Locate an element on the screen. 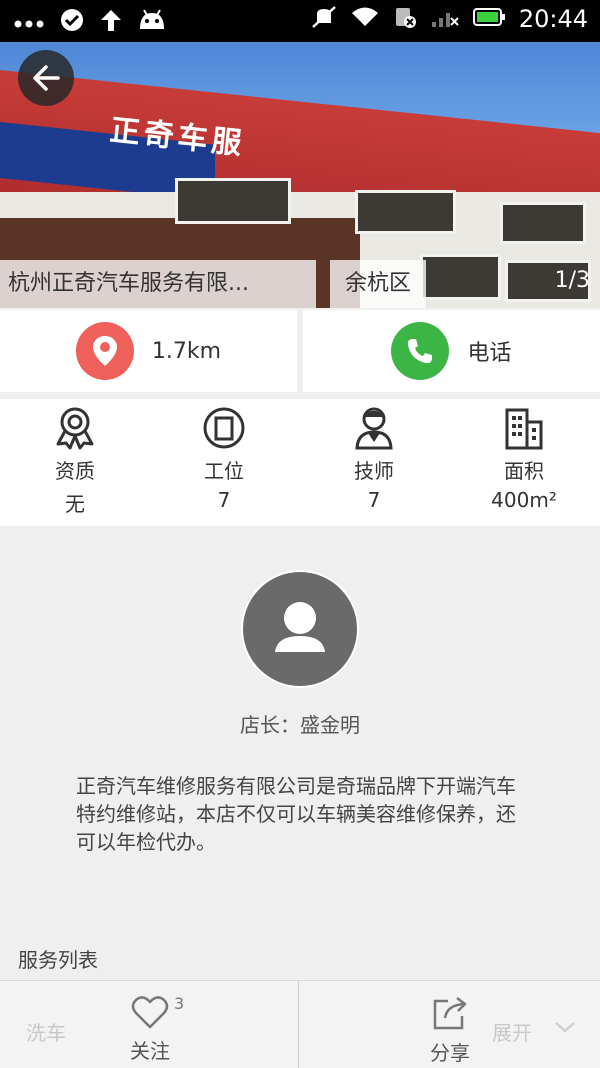 The image size is (600, 1068). share-label: 分享 is located at coordinates (450, 1053).